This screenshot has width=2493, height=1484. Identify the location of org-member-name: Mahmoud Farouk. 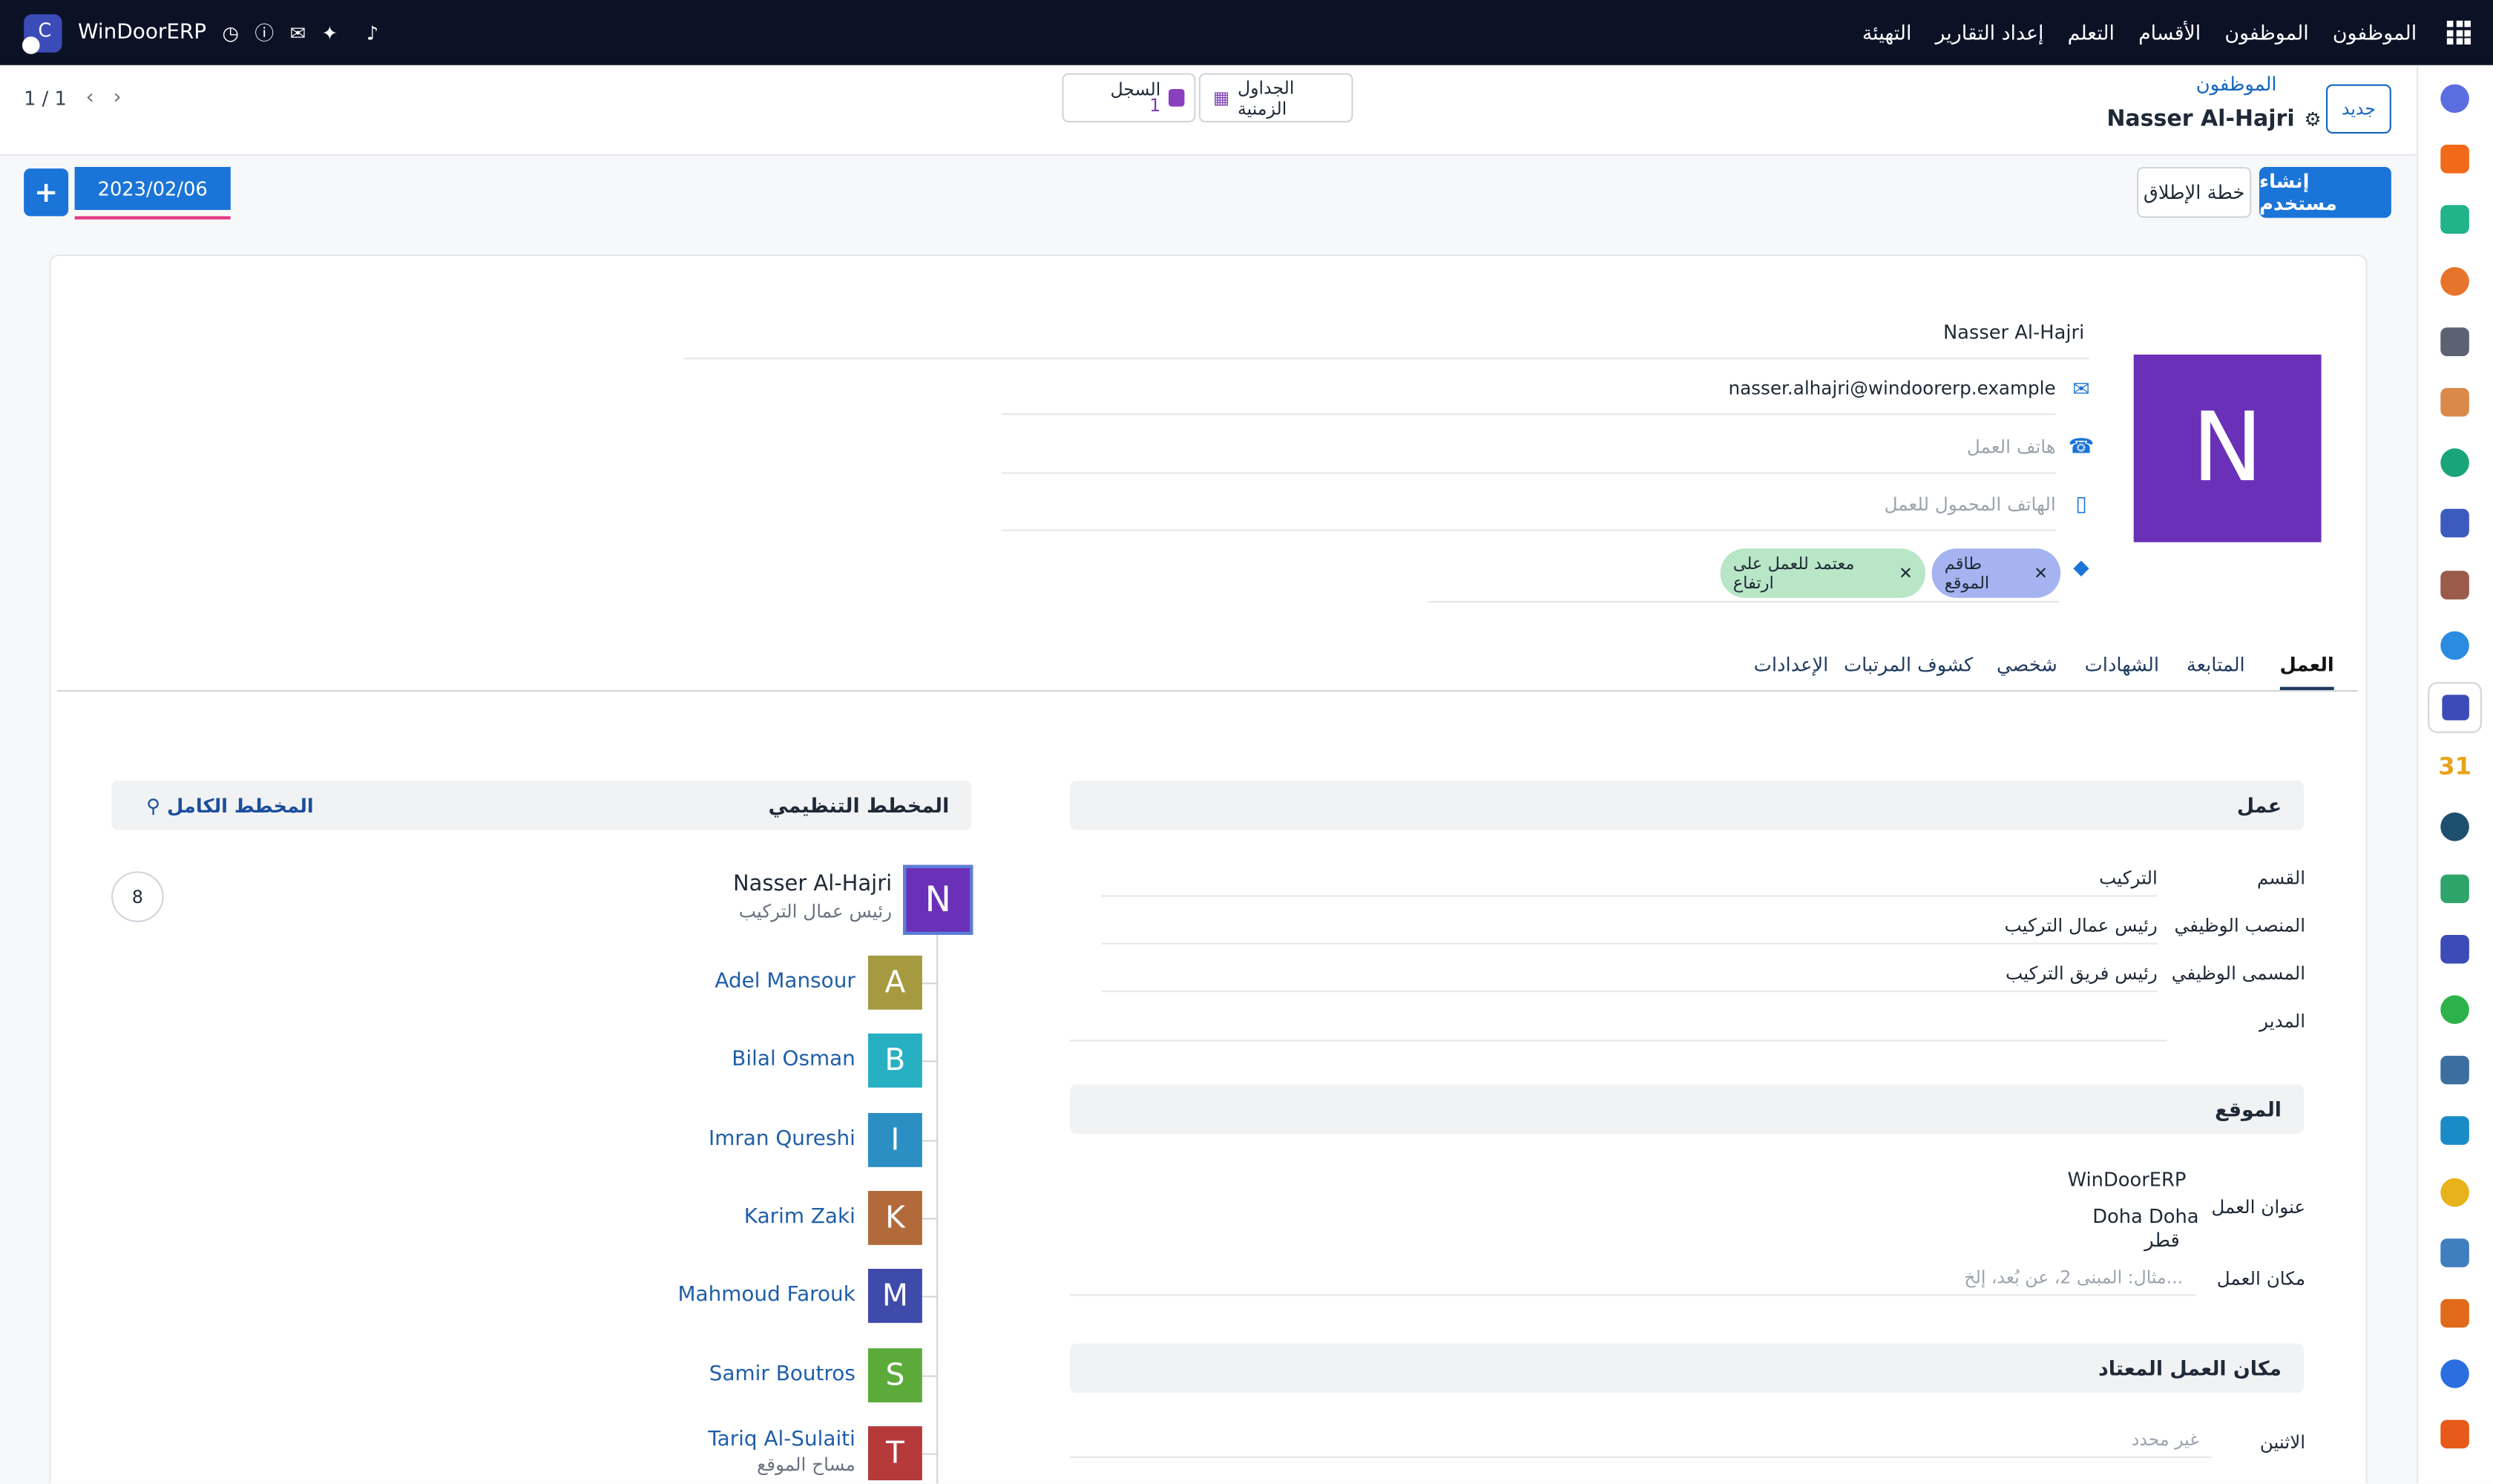
(766, 1295).